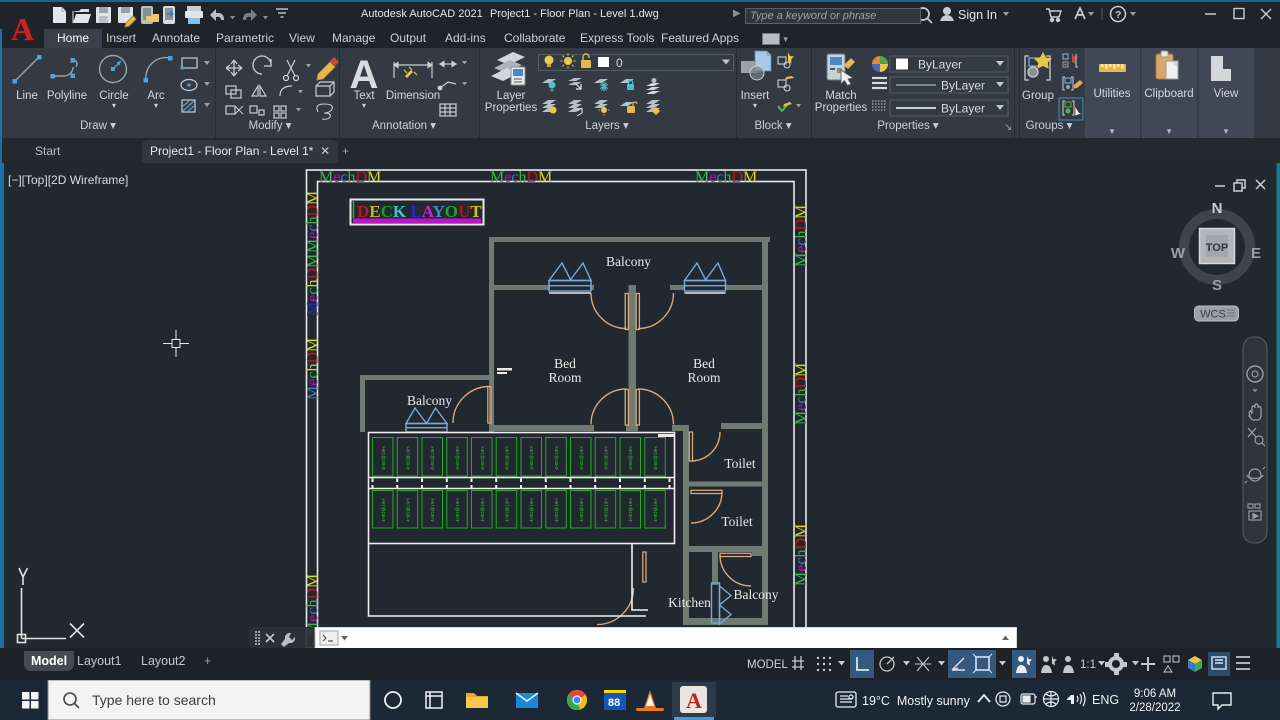  I want to click on svg-text: Type here to search, so click(154, 700).